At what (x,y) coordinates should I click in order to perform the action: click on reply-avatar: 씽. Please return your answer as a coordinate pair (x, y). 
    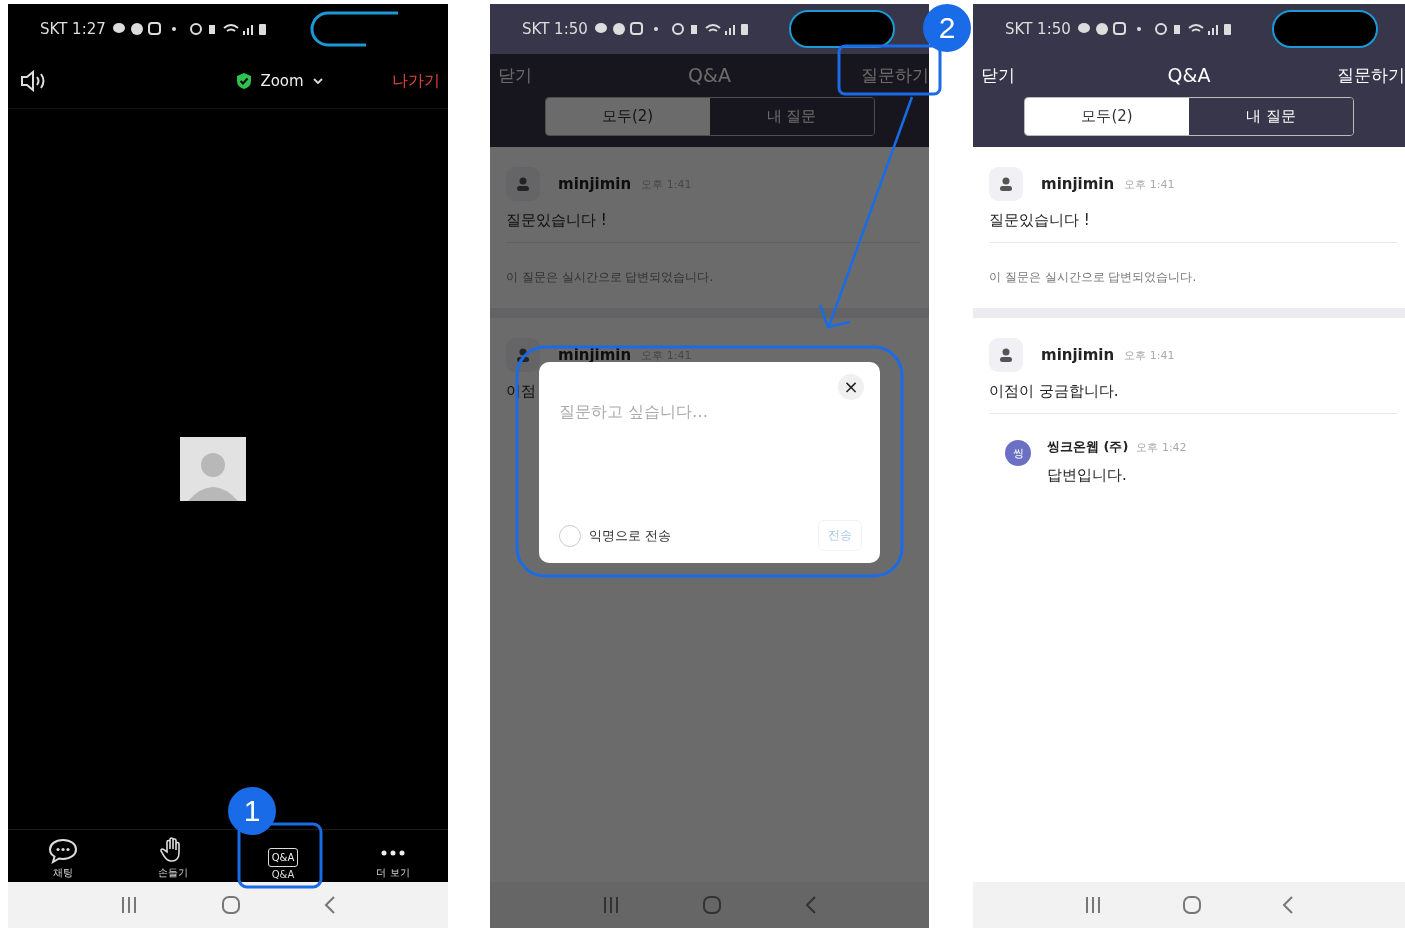
    Looking at the image, I should click on (1018, 453).